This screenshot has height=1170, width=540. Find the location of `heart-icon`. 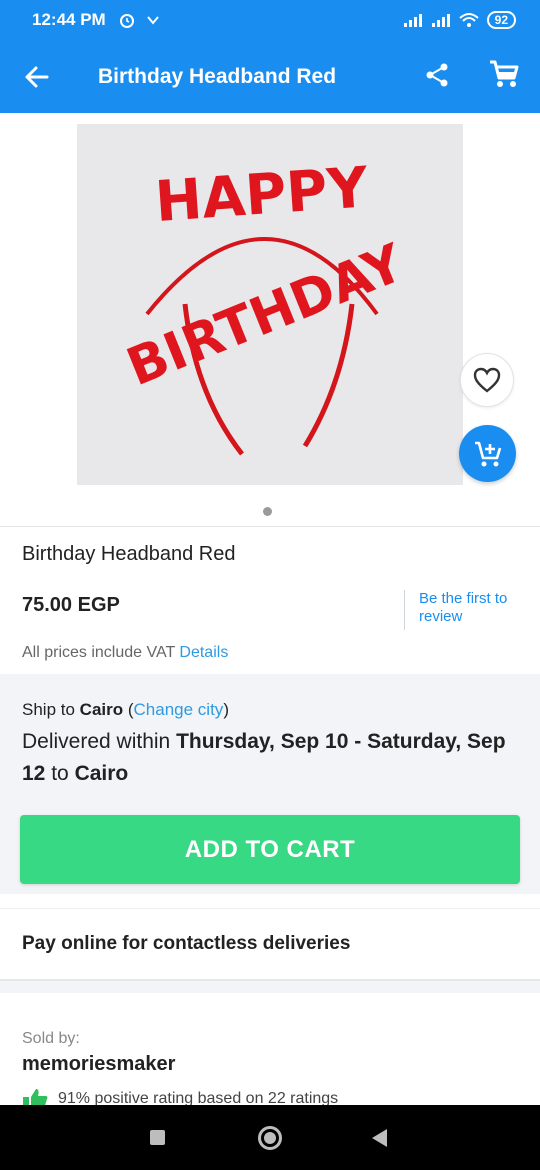

heart-icon is located at coordinates (487, 380).